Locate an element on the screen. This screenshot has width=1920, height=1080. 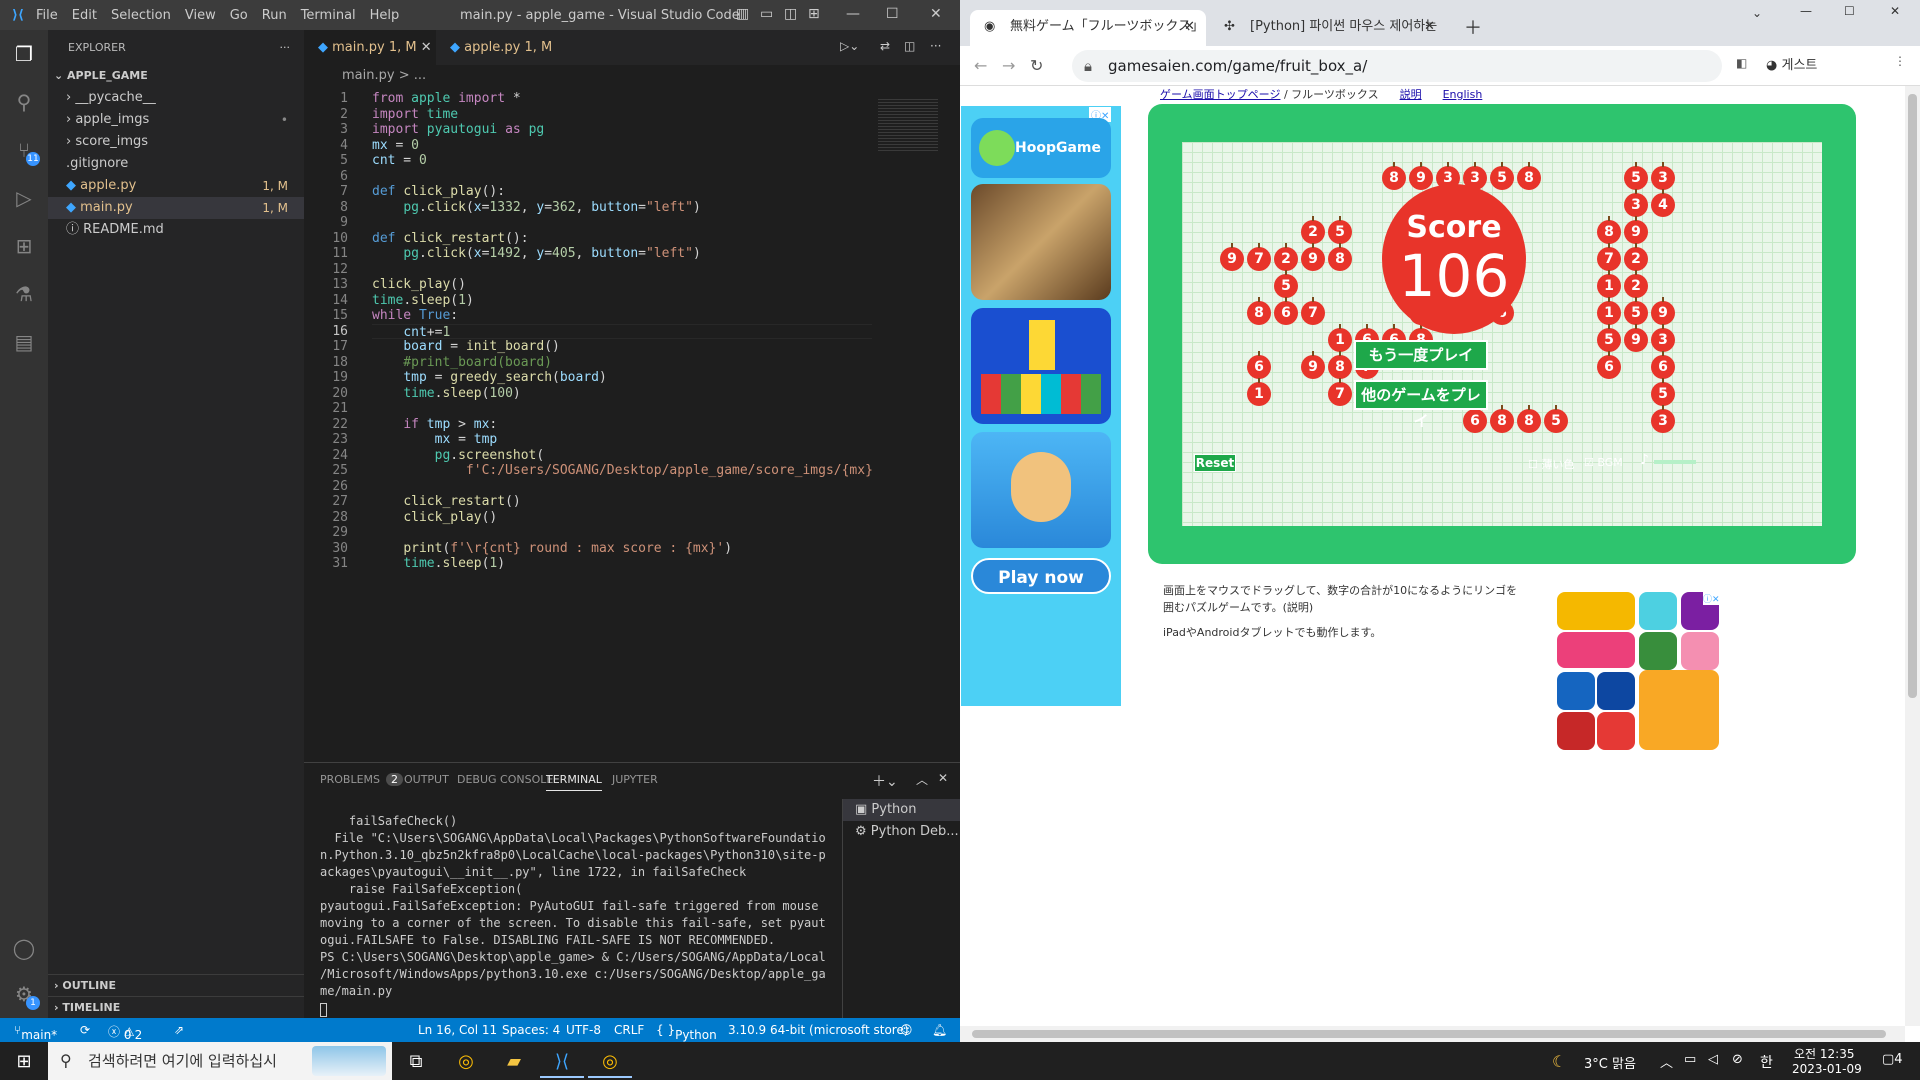
ad-logo: HoopGame is located at coordinates (1041, 148).